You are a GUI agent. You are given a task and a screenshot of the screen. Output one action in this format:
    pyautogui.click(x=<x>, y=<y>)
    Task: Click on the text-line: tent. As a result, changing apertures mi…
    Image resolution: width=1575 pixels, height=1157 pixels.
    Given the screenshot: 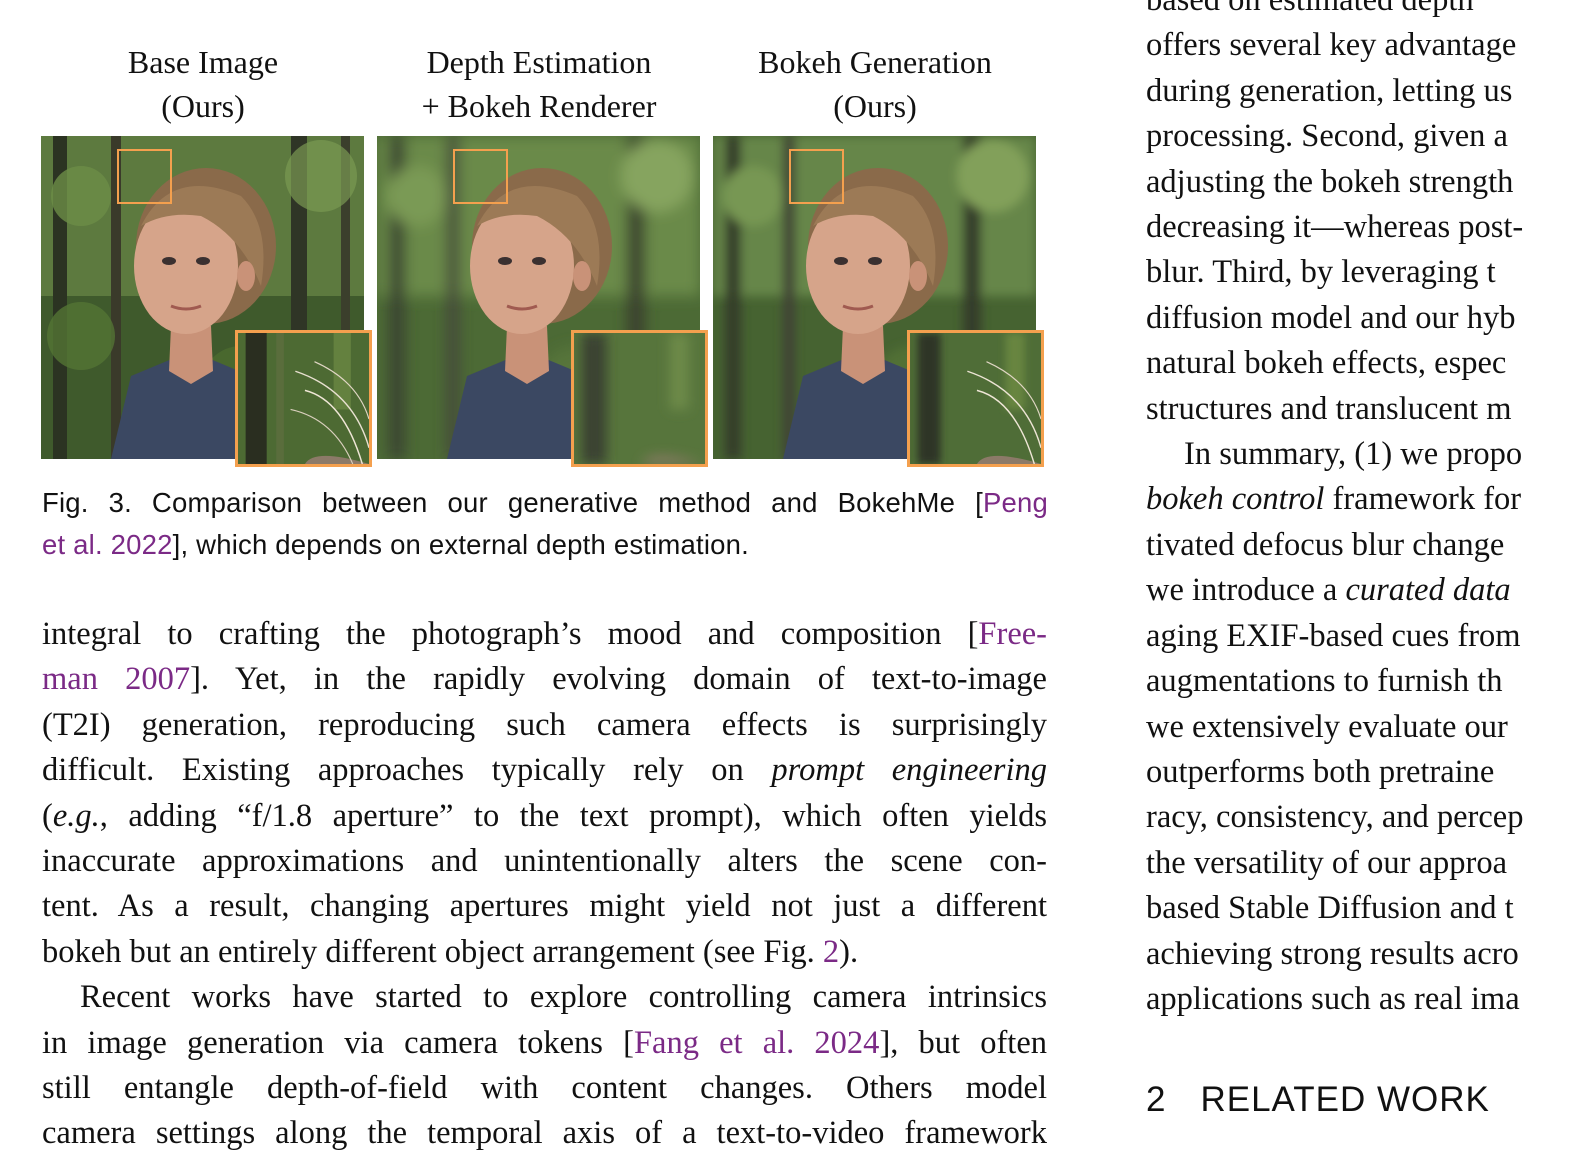 What is the action you would take?
    pyautogui.click(x=544, y=906)
    